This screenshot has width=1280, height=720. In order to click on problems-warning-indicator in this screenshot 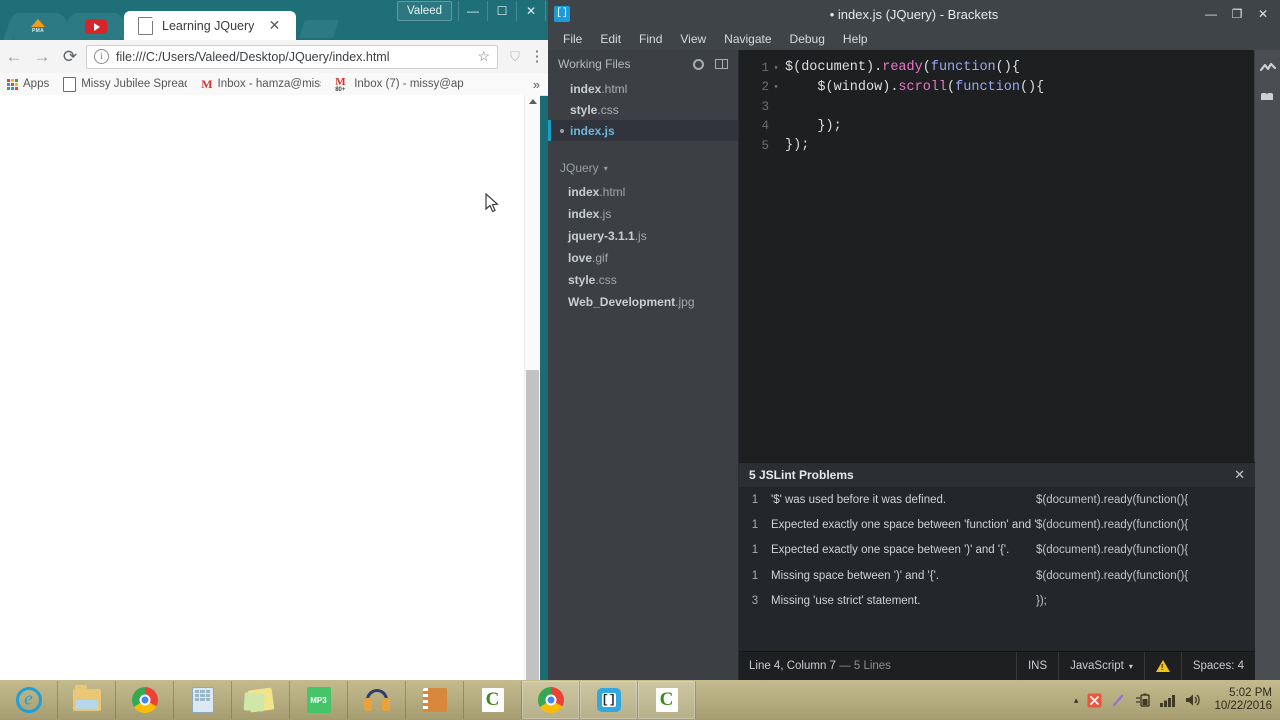, I will do `click(1162, 666)`.